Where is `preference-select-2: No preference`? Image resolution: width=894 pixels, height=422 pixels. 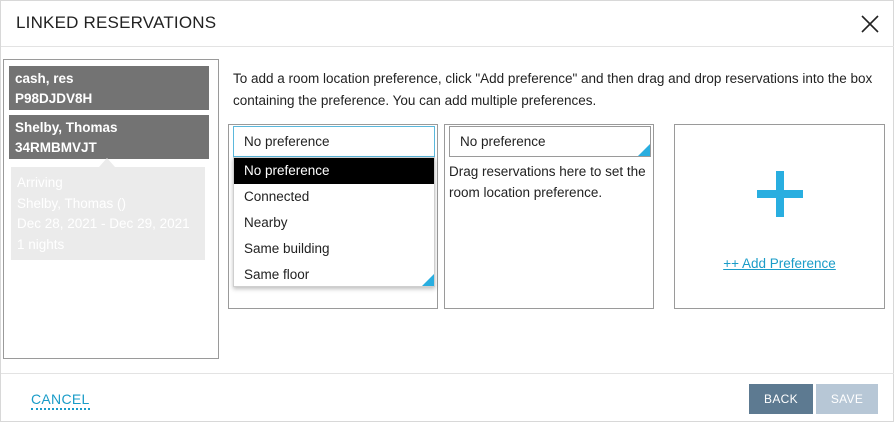 preference-select-2: No preference is located at coordinates (550, 141).